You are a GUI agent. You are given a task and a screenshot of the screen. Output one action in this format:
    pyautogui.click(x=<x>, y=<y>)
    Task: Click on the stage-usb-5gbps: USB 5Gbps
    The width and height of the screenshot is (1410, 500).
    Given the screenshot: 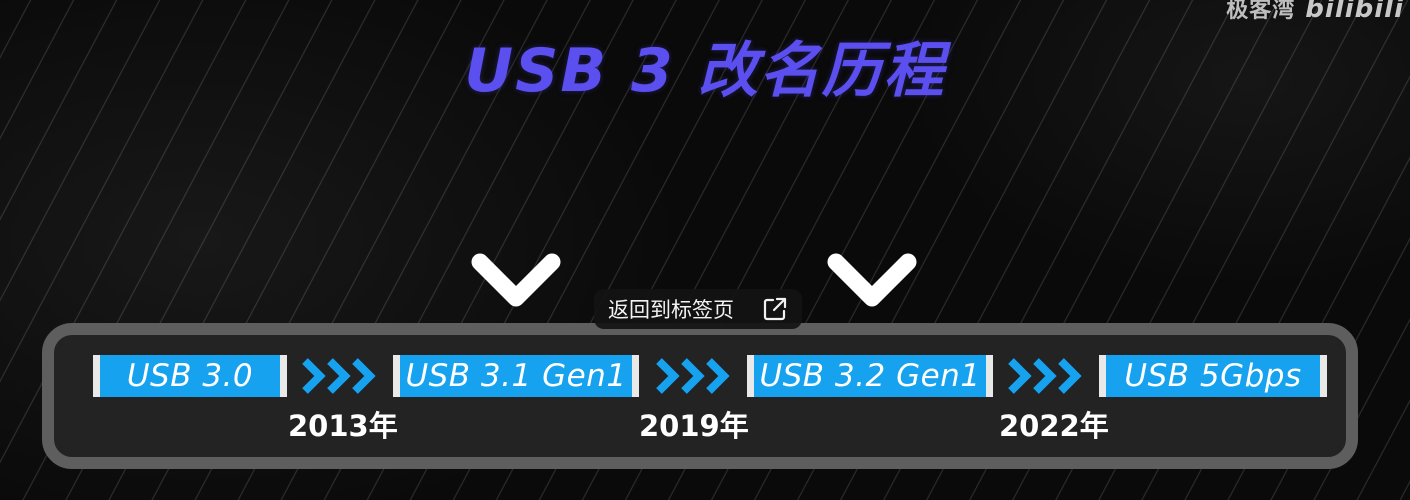 What is the action you would take?
    pyautogui.click(x=1213, y=376)
    